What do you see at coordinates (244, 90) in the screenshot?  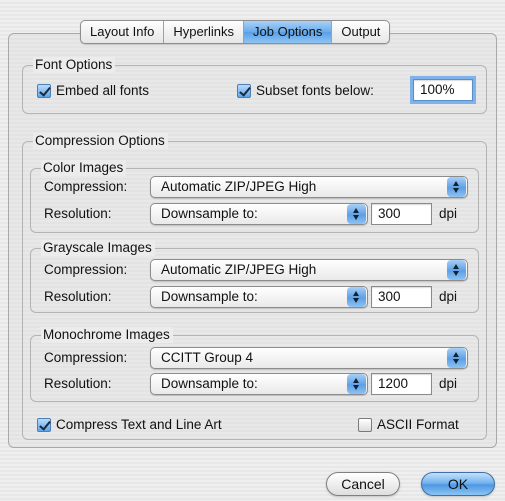 I see `subset-fonts-checkbox` at bounding box center [244, 90].